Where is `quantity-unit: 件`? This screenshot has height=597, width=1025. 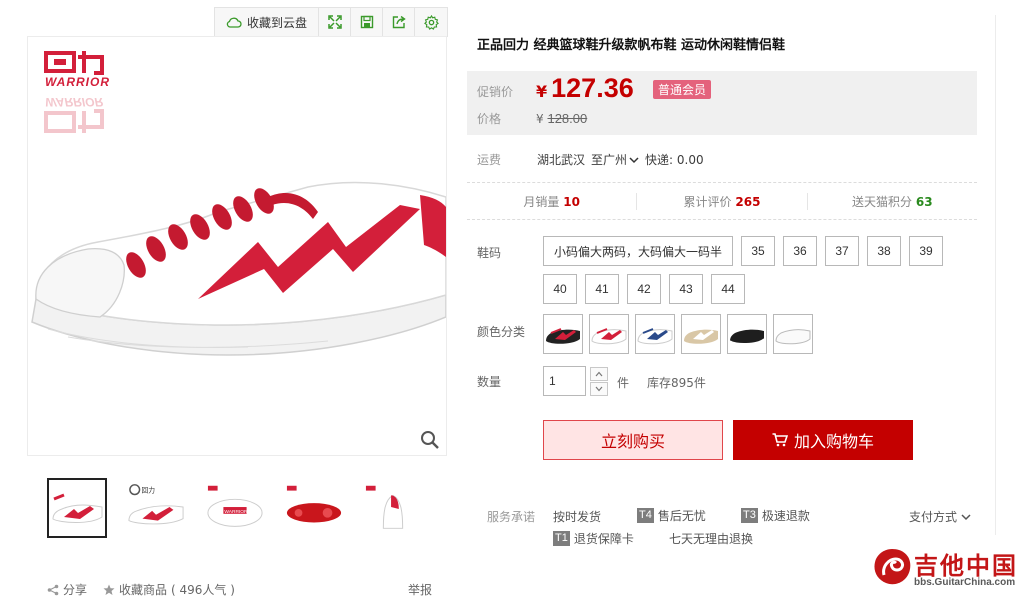 quantity-unit: 件 is located at coordinates (623, 383).